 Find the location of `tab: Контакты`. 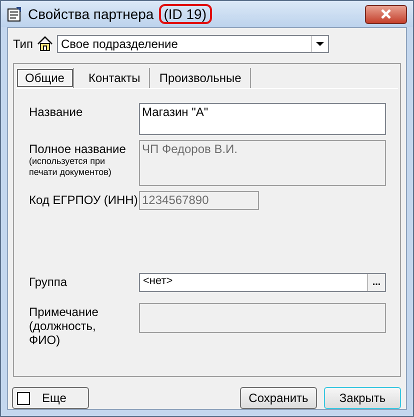

tab: Контакты is located at coordinates (114, 78).